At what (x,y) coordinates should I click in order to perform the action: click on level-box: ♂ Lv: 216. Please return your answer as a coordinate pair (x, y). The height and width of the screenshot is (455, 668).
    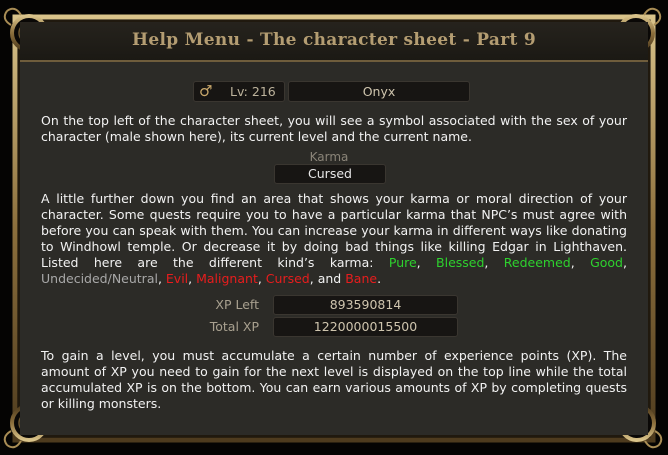
    Looking at the image, I should click on (239, 91).